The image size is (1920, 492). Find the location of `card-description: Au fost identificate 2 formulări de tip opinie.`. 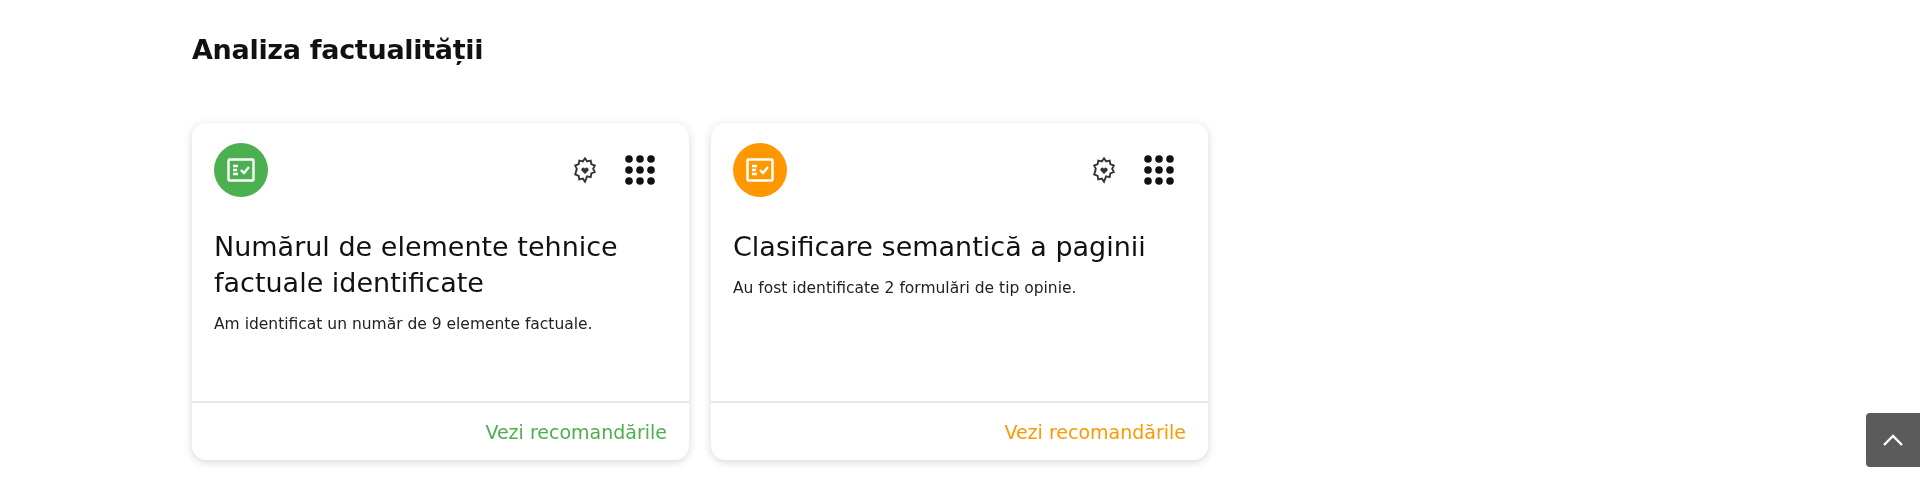

card-description: Au fost identificate 2 formulări de tip opinie. is located at coordinates (905, 288).